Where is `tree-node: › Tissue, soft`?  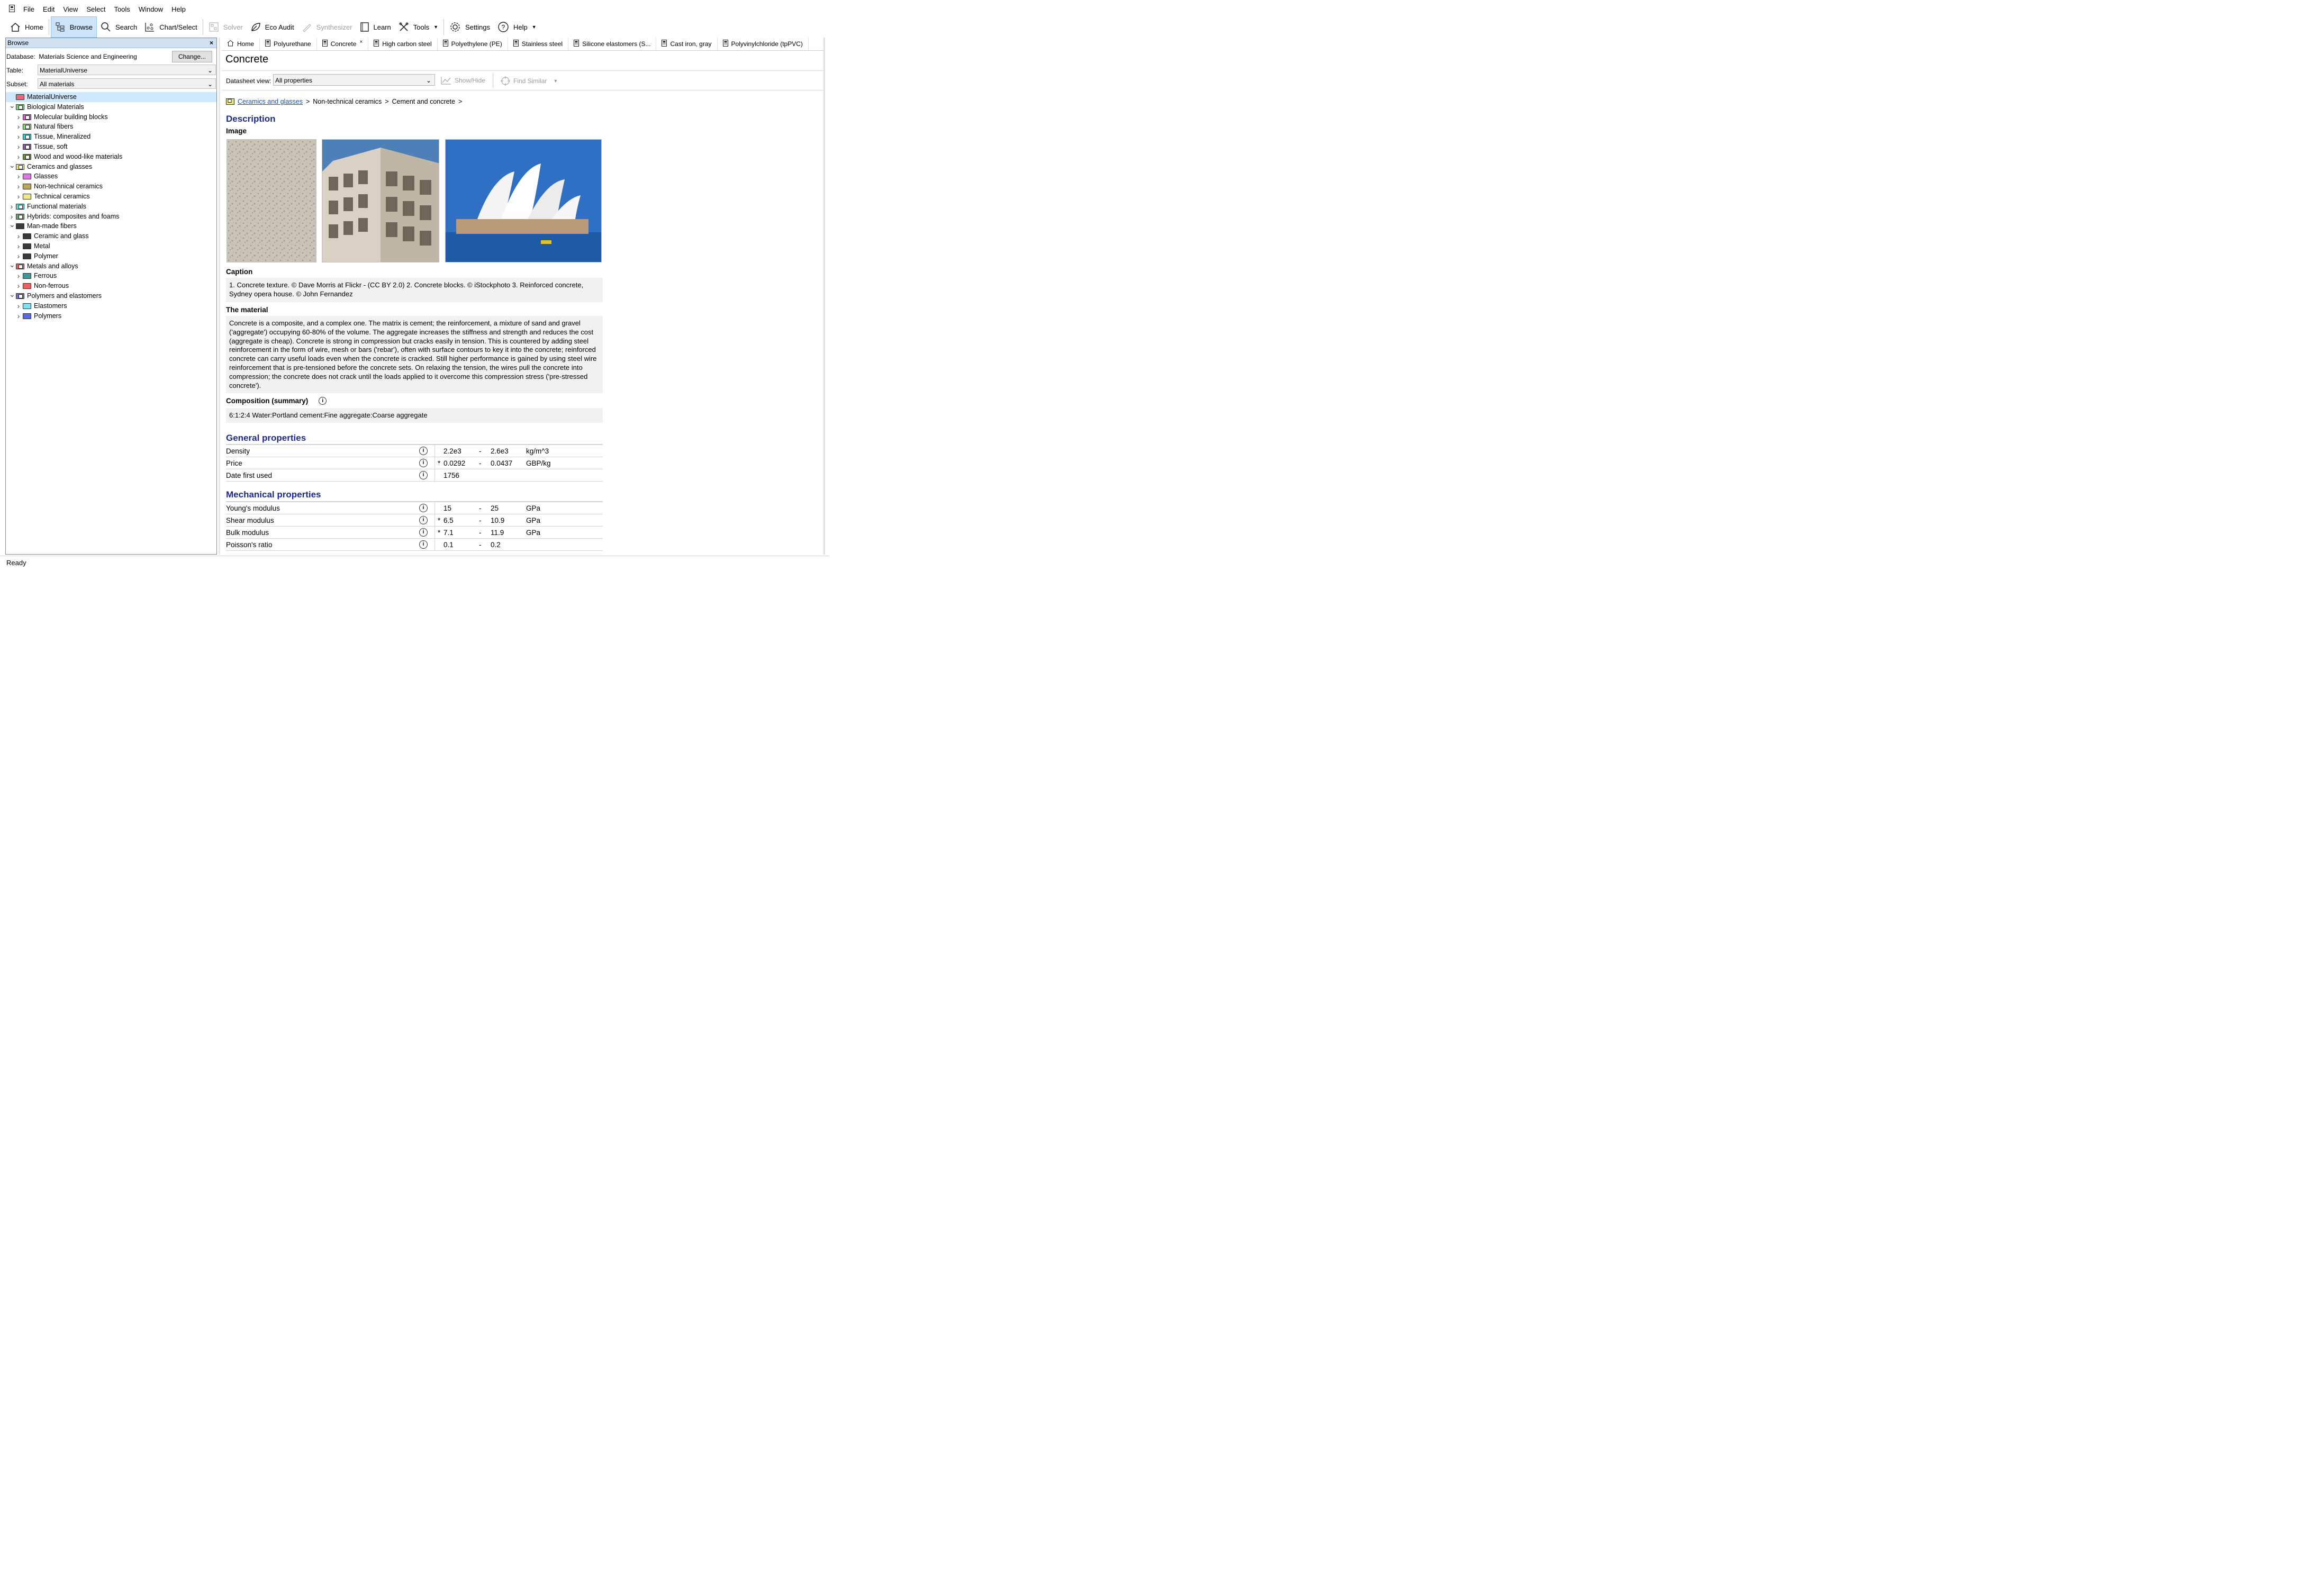
tree-node: › Tissue, soft is located at coordinates (111, 147).